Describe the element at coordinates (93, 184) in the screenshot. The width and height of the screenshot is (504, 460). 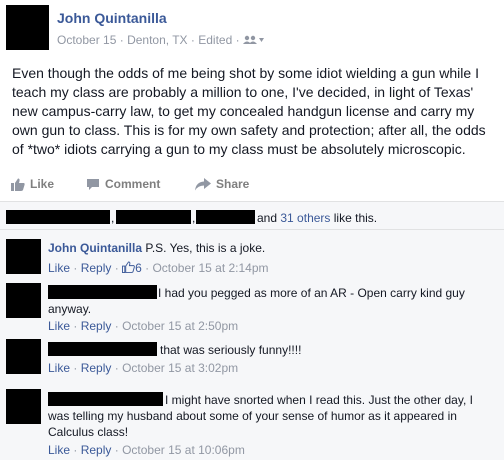
I see `comment-bubble-icon` at that location.